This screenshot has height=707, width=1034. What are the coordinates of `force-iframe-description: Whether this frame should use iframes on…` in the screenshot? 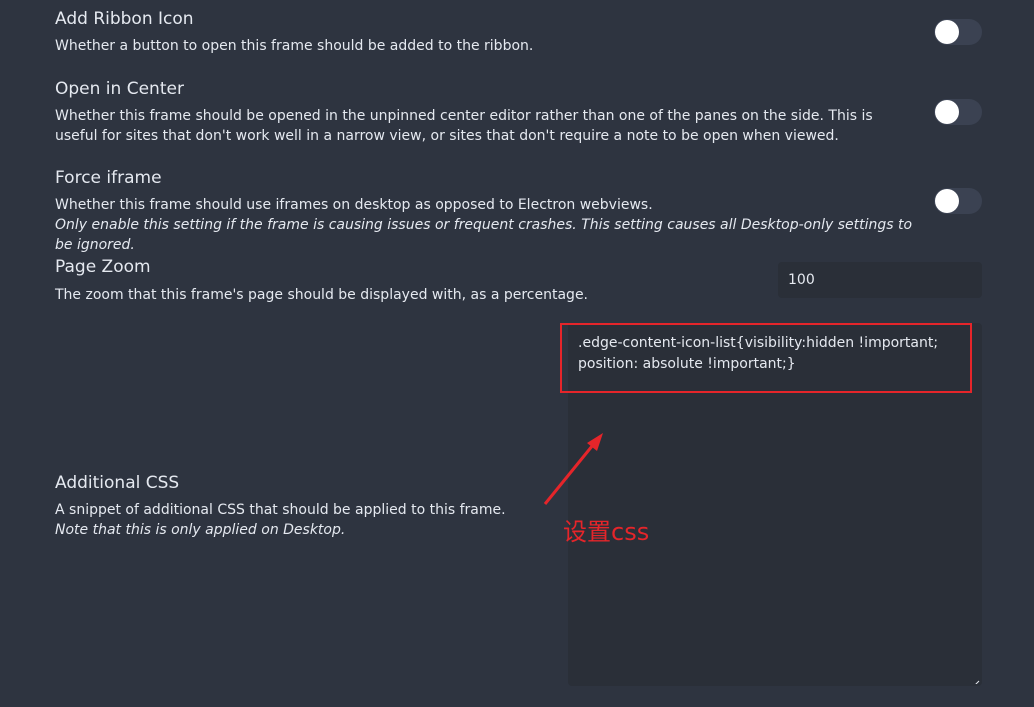 It's located at (354, 205).